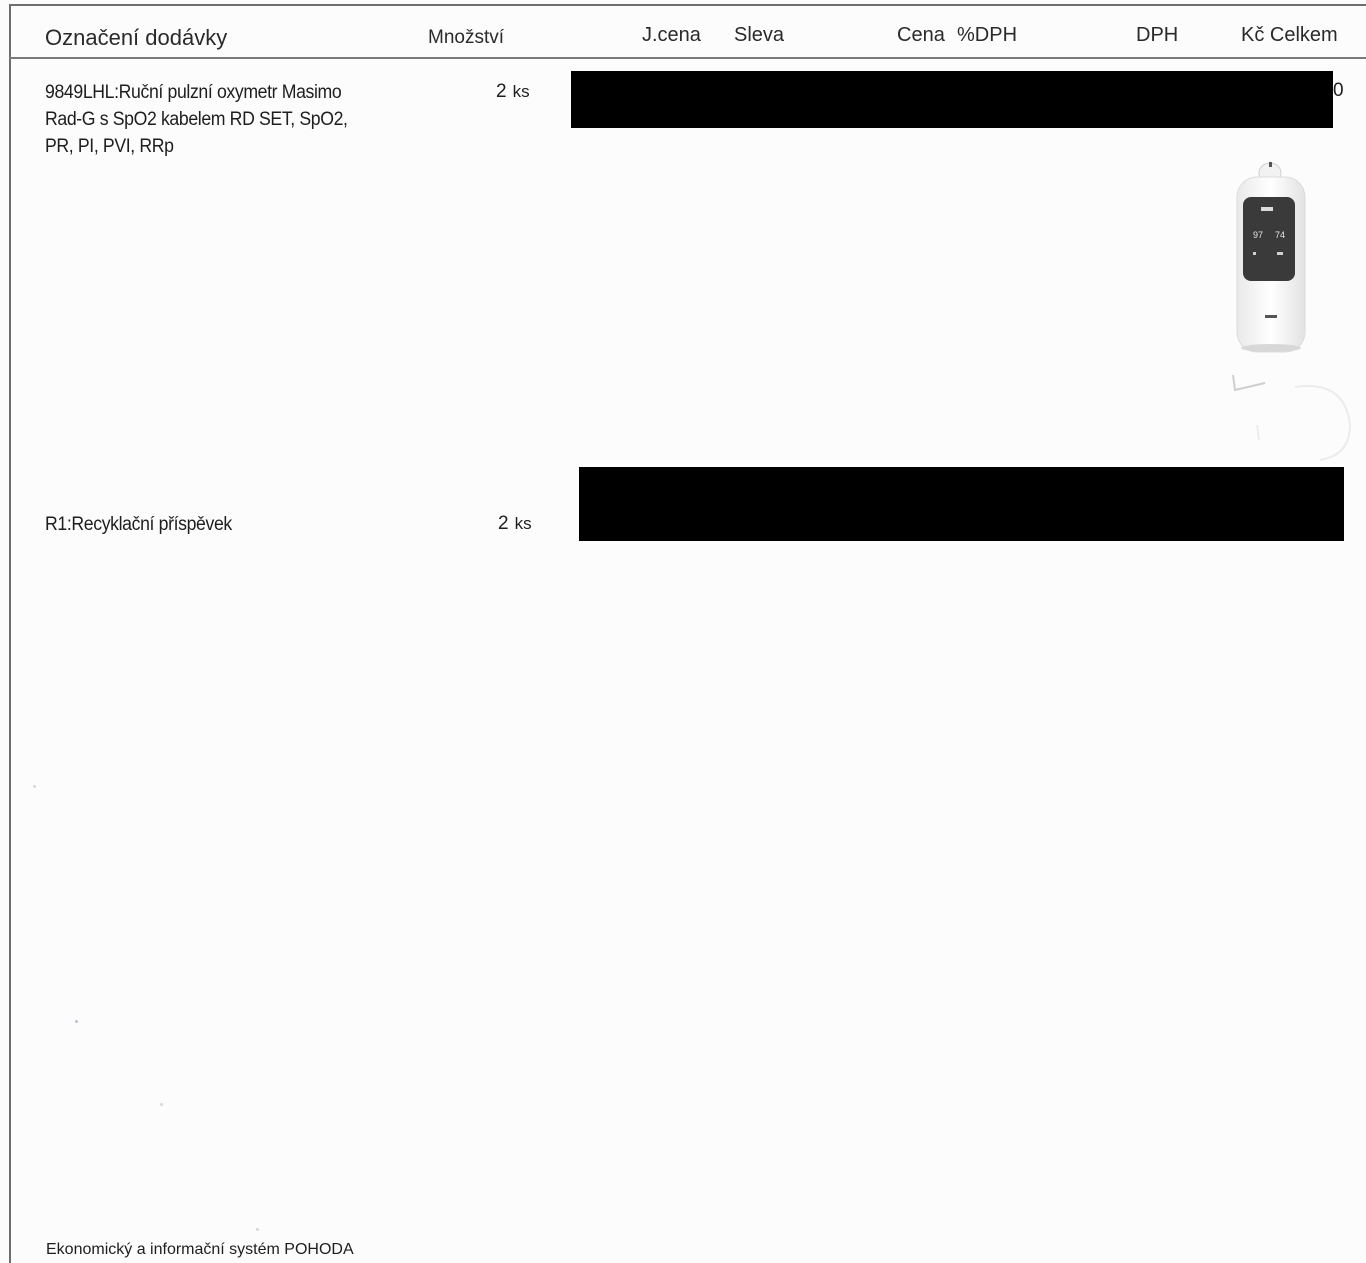 This screenshot has width=1366, height=1263. What do you see at coordinates (1290, 310) in the screenshot?
I see `pulse-oximeter-image-icon: 97 74` at bounding box center [1290, 310].